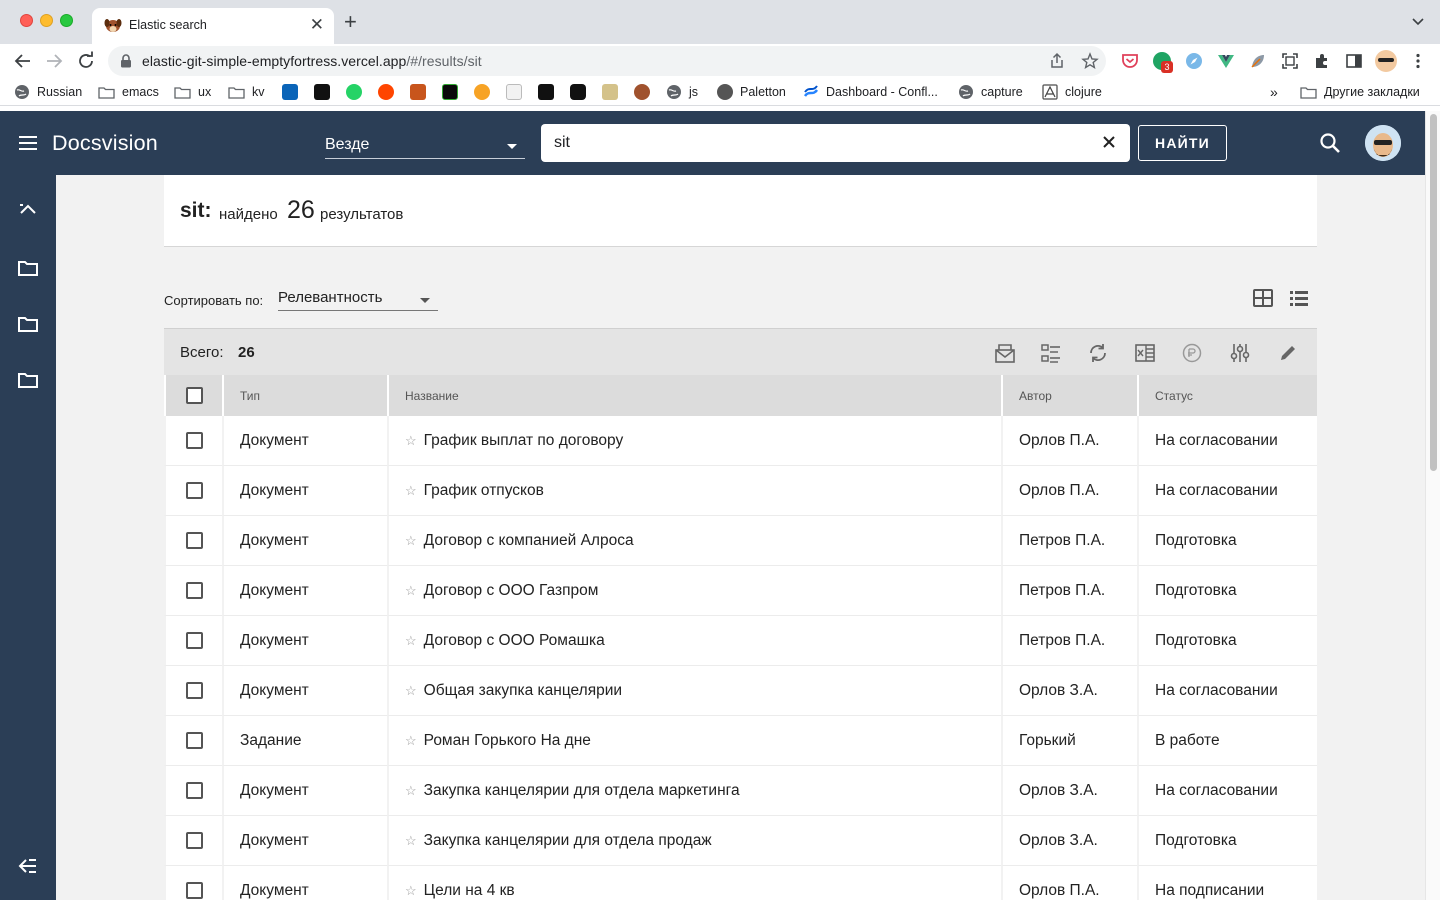  I want to click on search-scope-select: Везде, so click(425, 146).